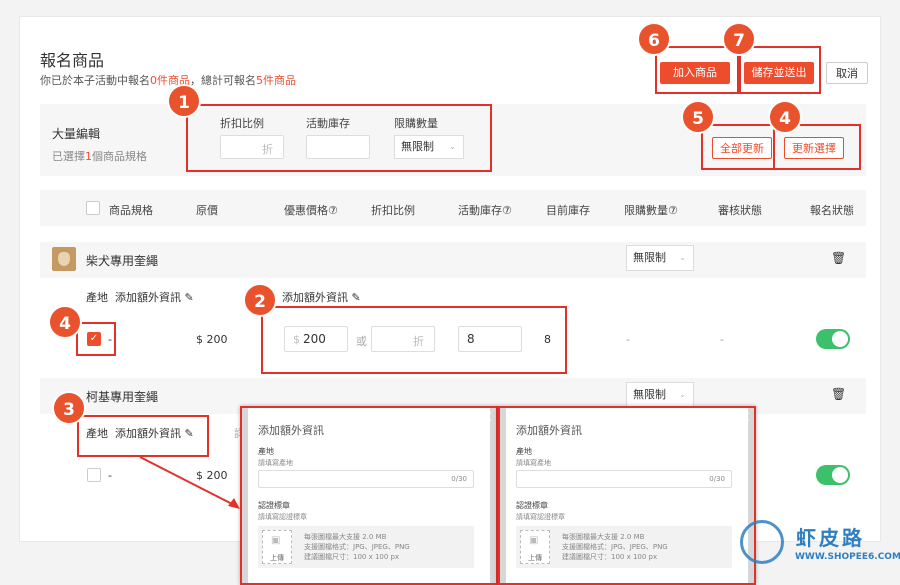  I want to click on annotation-number-4b: 4, so click(785, 117).